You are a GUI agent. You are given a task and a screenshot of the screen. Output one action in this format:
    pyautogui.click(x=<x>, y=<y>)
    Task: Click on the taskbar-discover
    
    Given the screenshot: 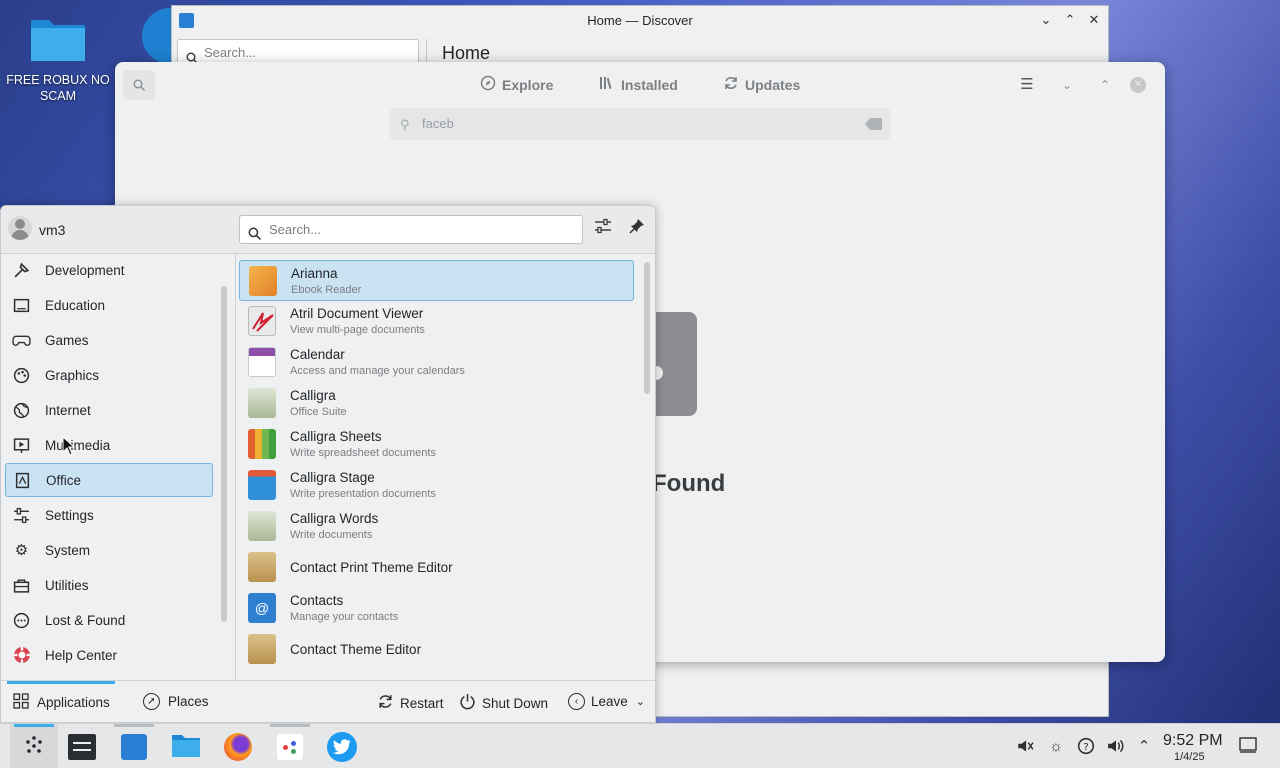 What is the action you would take?
    pyautogui.click(x=134, y=746)
    